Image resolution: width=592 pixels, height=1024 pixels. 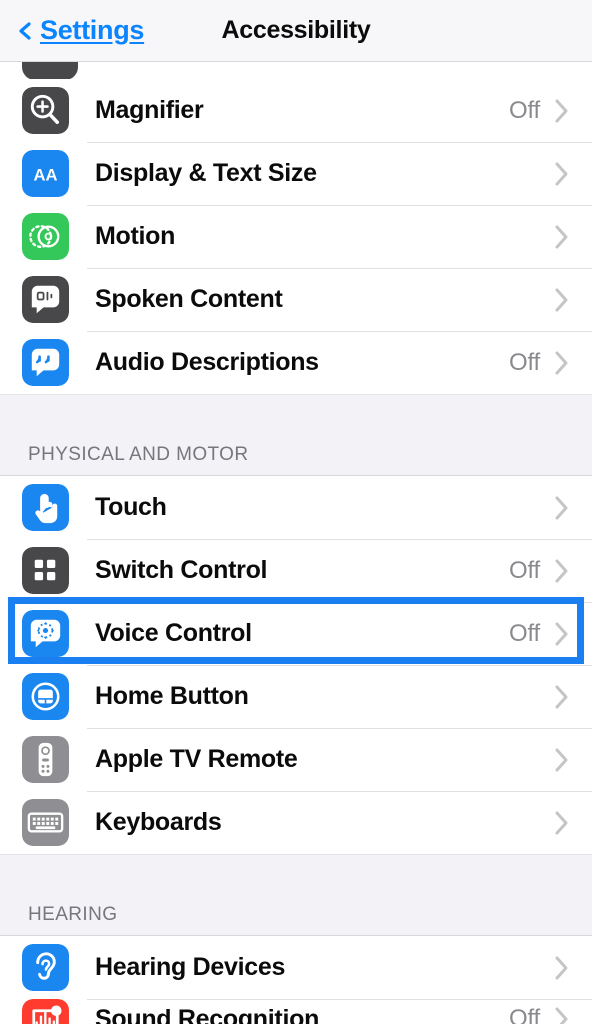 I want to click on section-header-hearing: HEARING, so click(x=296, y=895).